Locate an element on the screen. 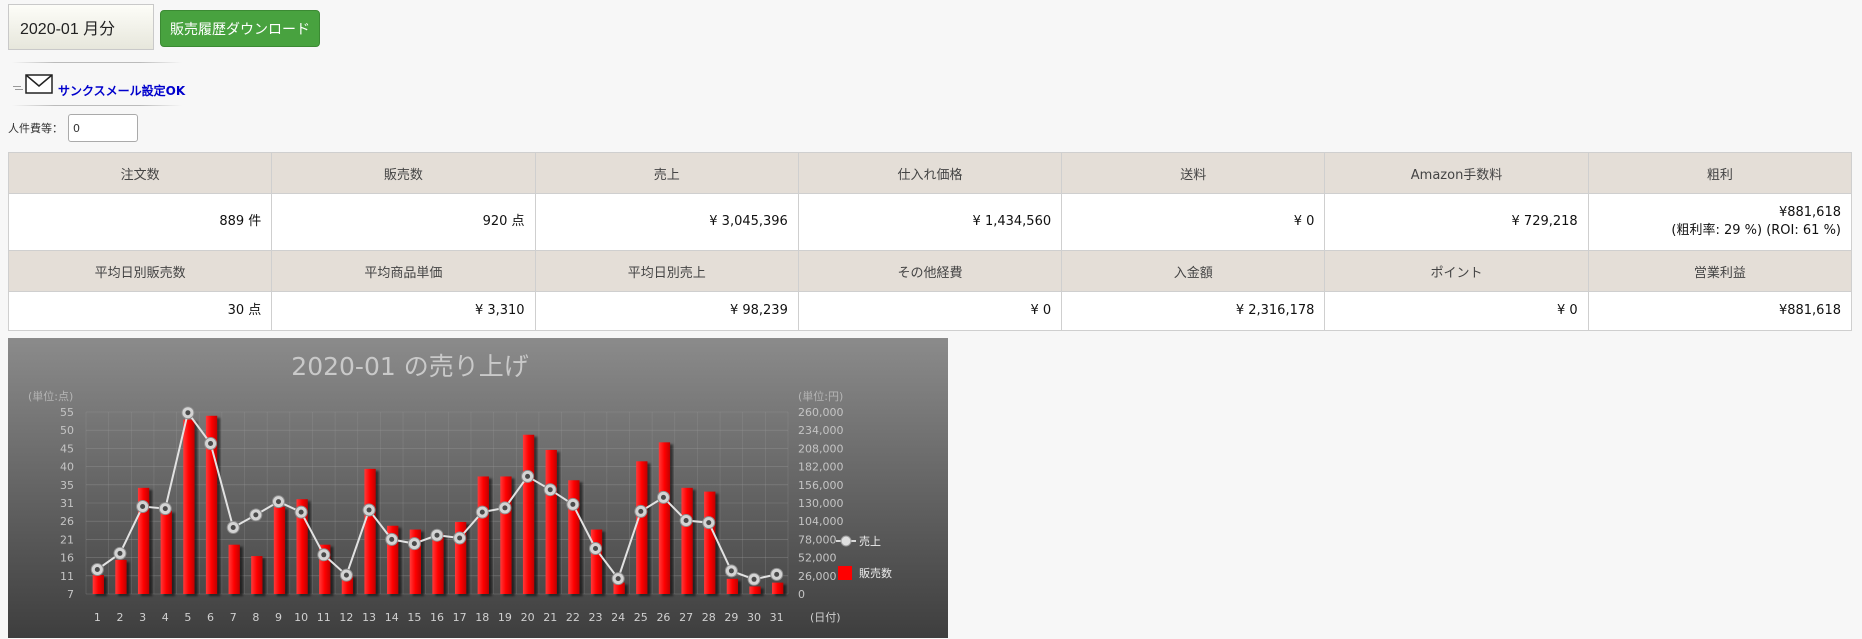 The image size is (1862, 639). x-tick-label: 9 is located at coordinates (278, 617).